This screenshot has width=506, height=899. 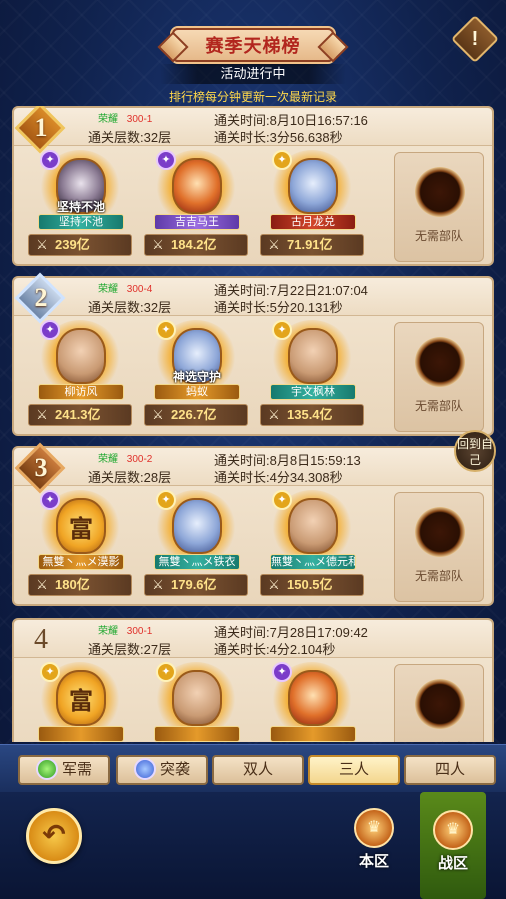 I want to click on hero-slot: ✦ 宇文枫林 ⚔ 135.4亿, so click(x=312, y=377).